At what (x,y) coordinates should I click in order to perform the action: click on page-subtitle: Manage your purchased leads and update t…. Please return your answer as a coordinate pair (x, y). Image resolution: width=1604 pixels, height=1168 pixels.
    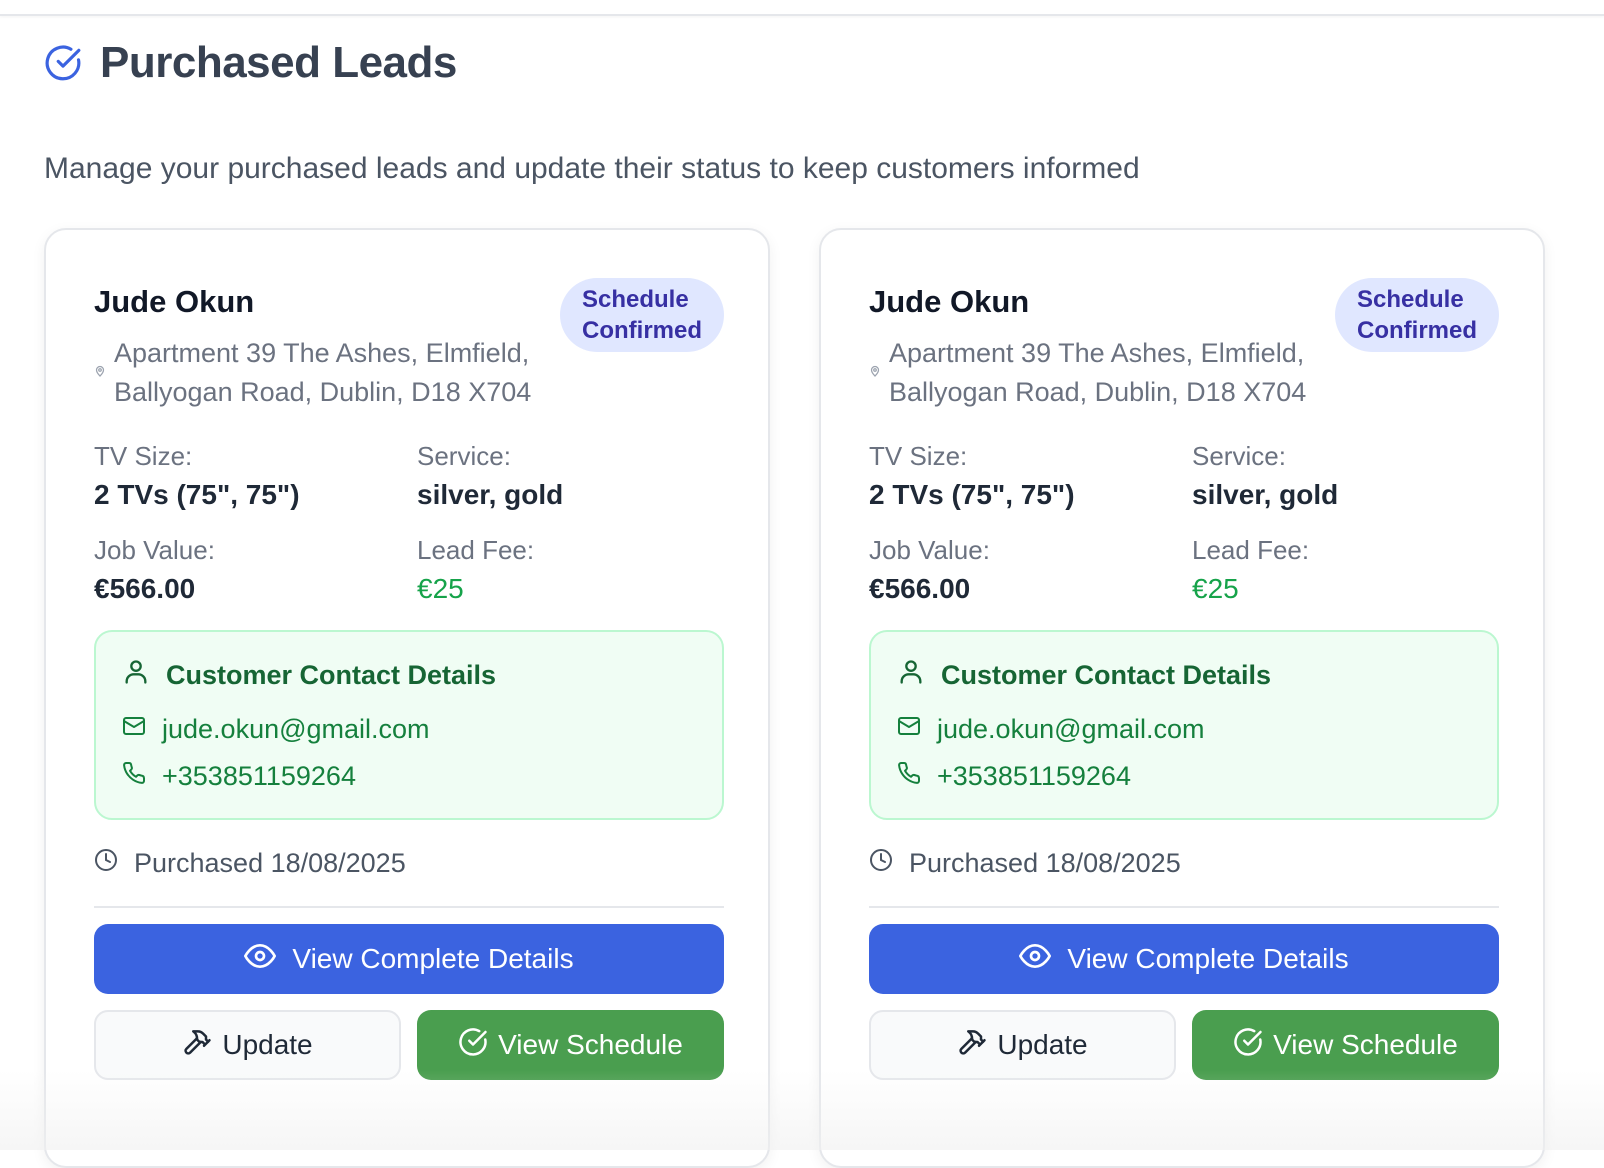
    Looking at the image, I should click on (592, 168).